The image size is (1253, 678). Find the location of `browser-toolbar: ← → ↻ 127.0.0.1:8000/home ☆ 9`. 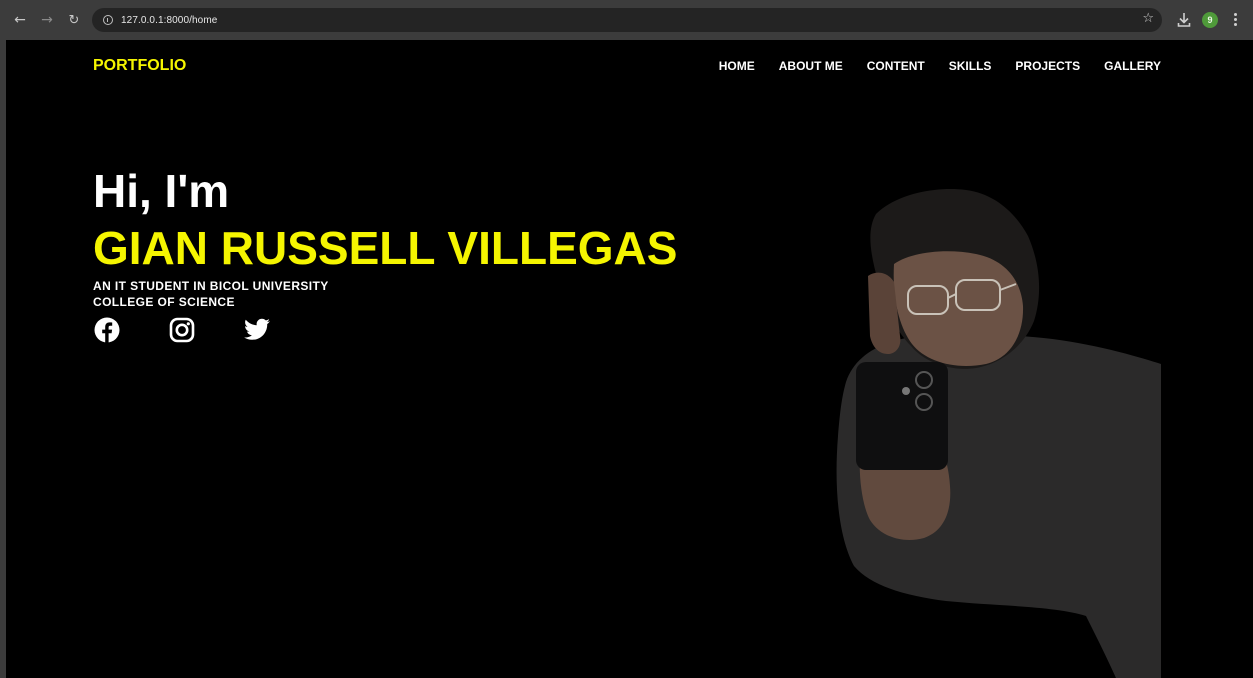

browser-toolbar: ← → ↻ 127.0.0.1:8000/home ☆ 9 is located at coordinates (626, 20).